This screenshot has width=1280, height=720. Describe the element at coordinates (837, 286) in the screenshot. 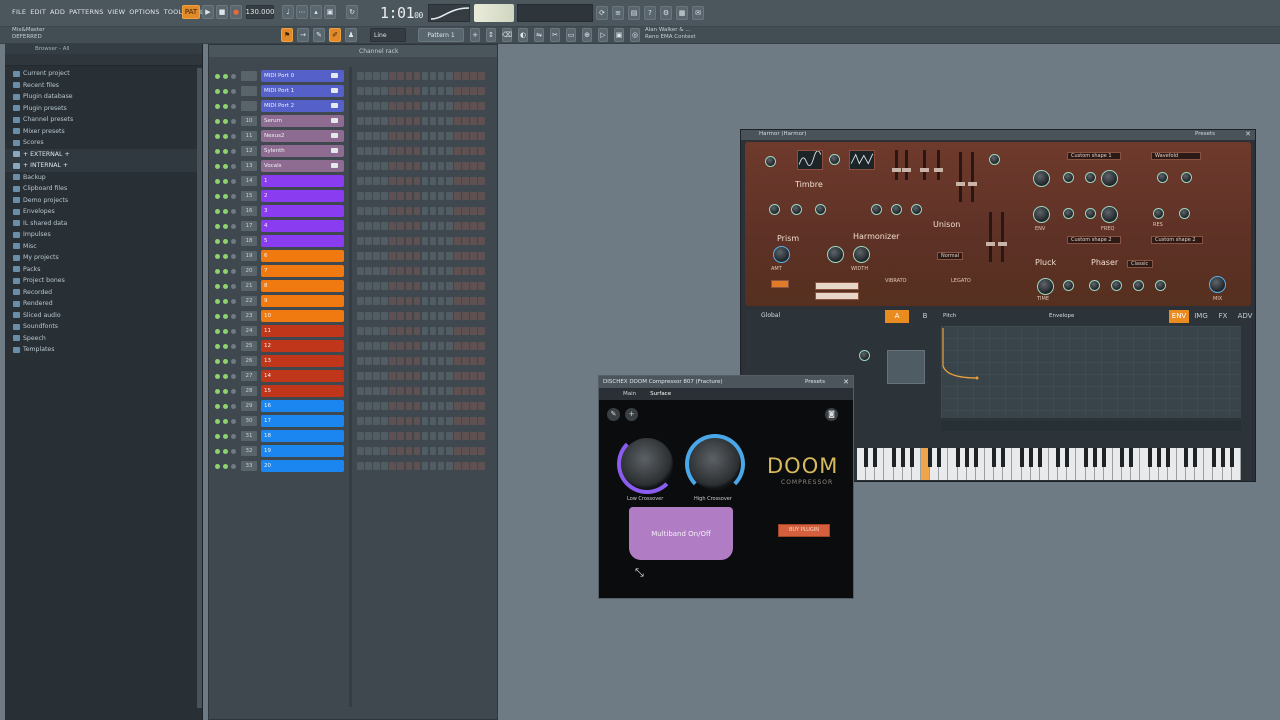

I see `freq-value` at that location.